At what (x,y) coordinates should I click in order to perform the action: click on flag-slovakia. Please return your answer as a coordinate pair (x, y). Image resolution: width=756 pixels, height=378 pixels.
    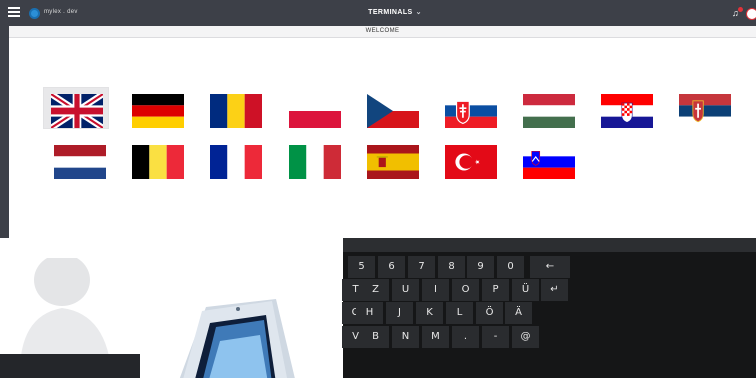
    Looking at the image, I should click on (470, 108).